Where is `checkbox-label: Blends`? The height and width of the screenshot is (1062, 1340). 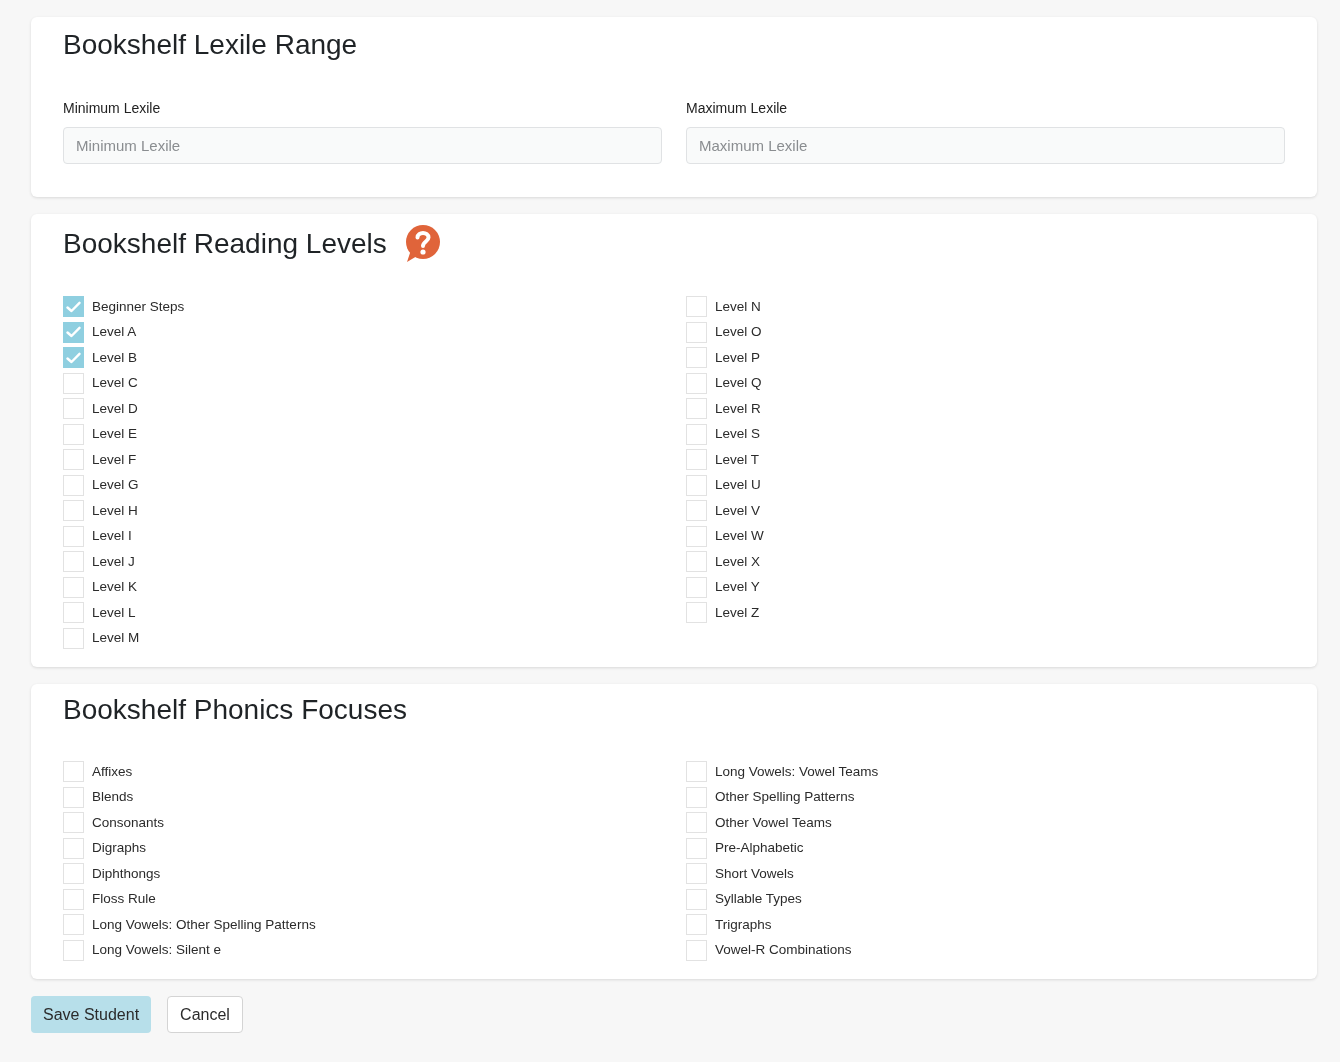 checkbox-label: Blends is located at coordinates (113, 797).